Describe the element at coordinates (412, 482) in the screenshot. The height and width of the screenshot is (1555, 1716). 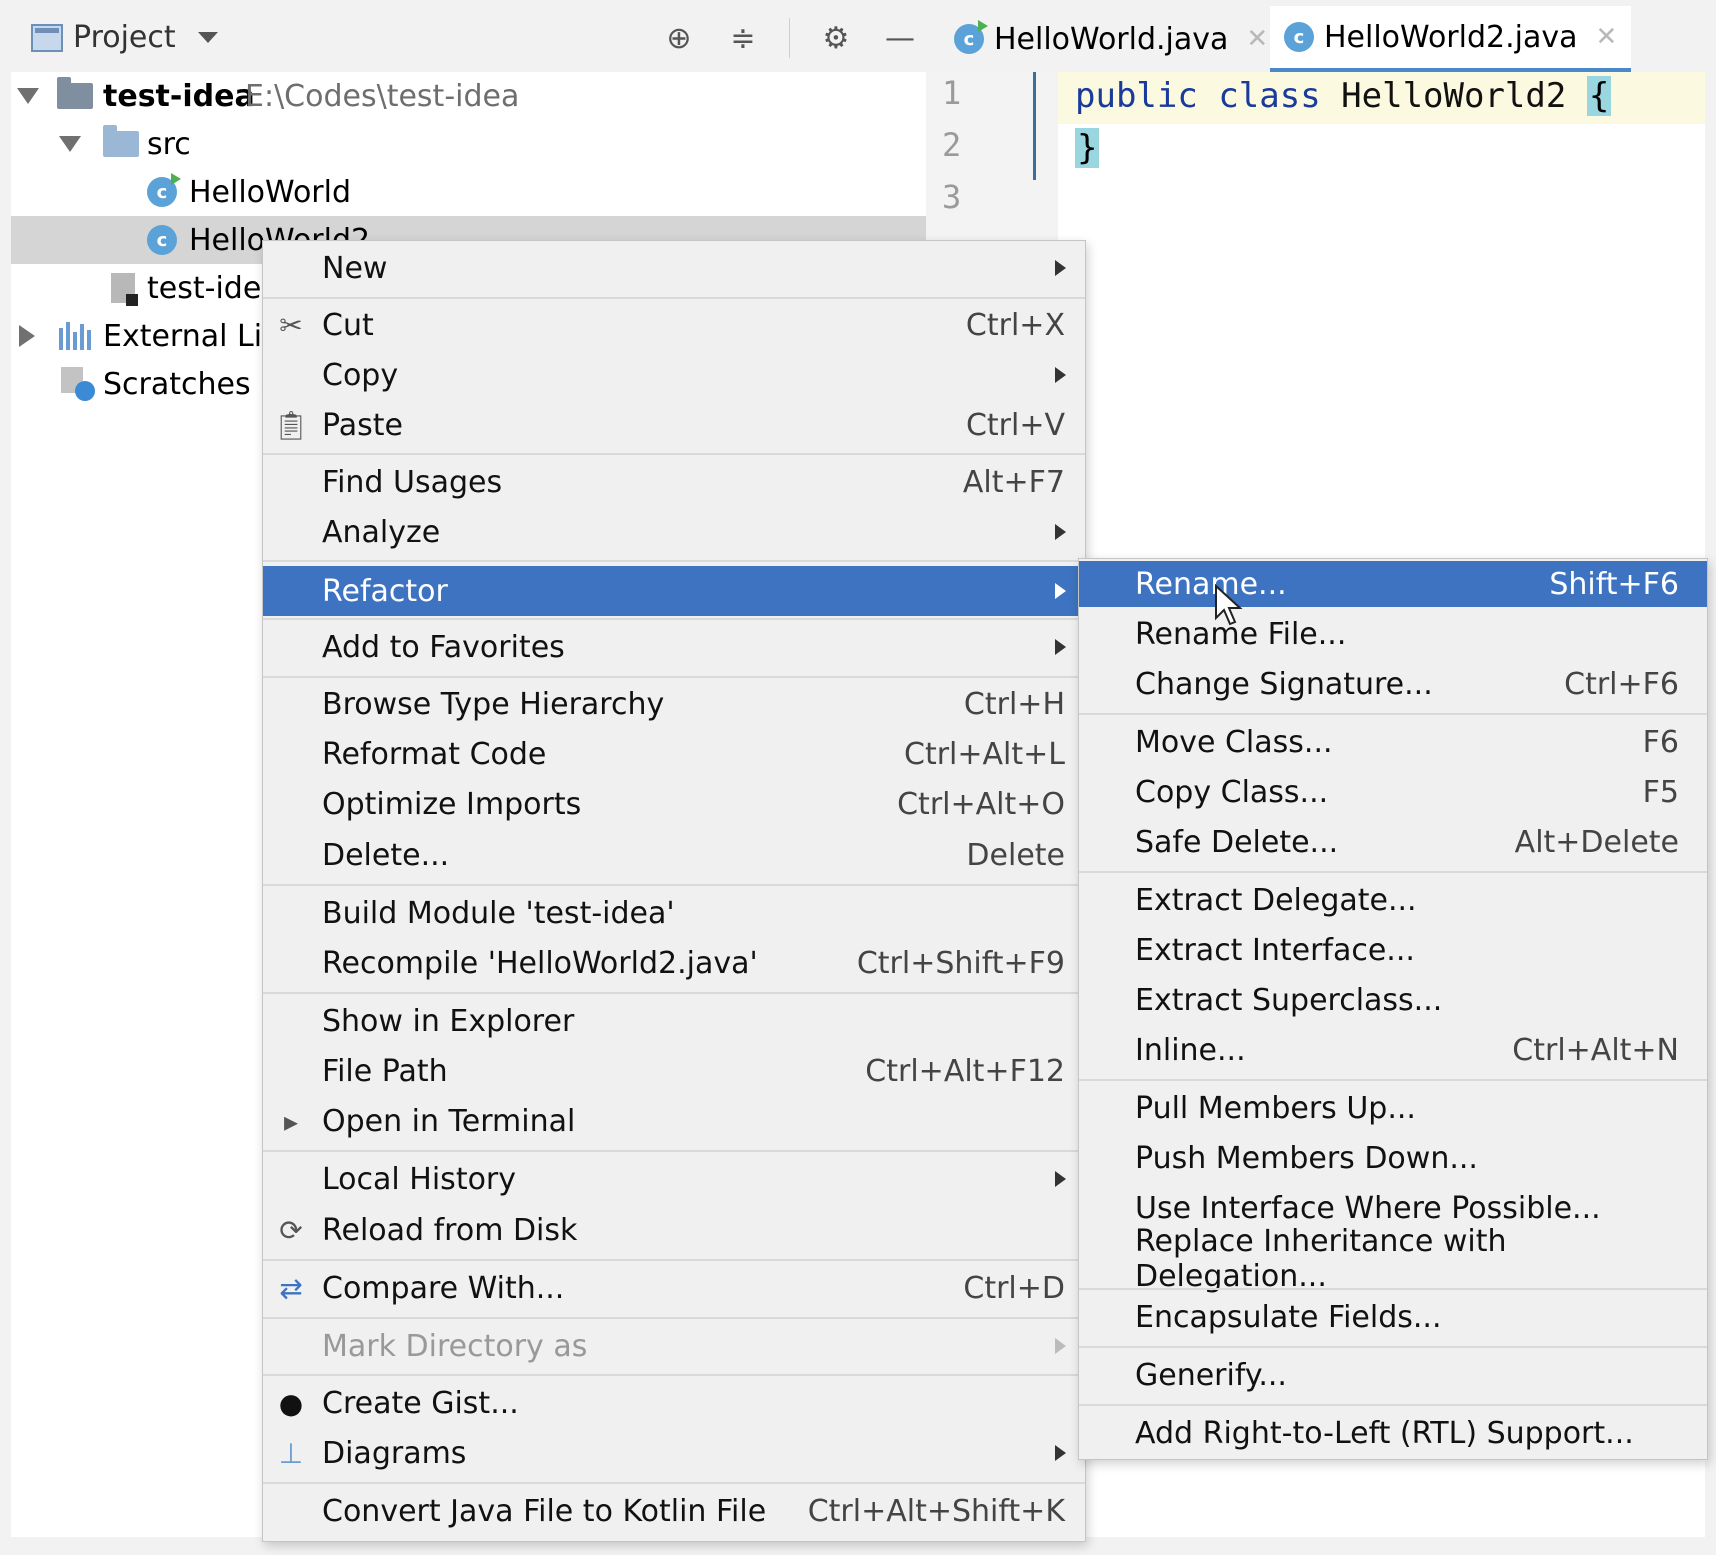
I see `menu-item-label: Find Usages` at that location.